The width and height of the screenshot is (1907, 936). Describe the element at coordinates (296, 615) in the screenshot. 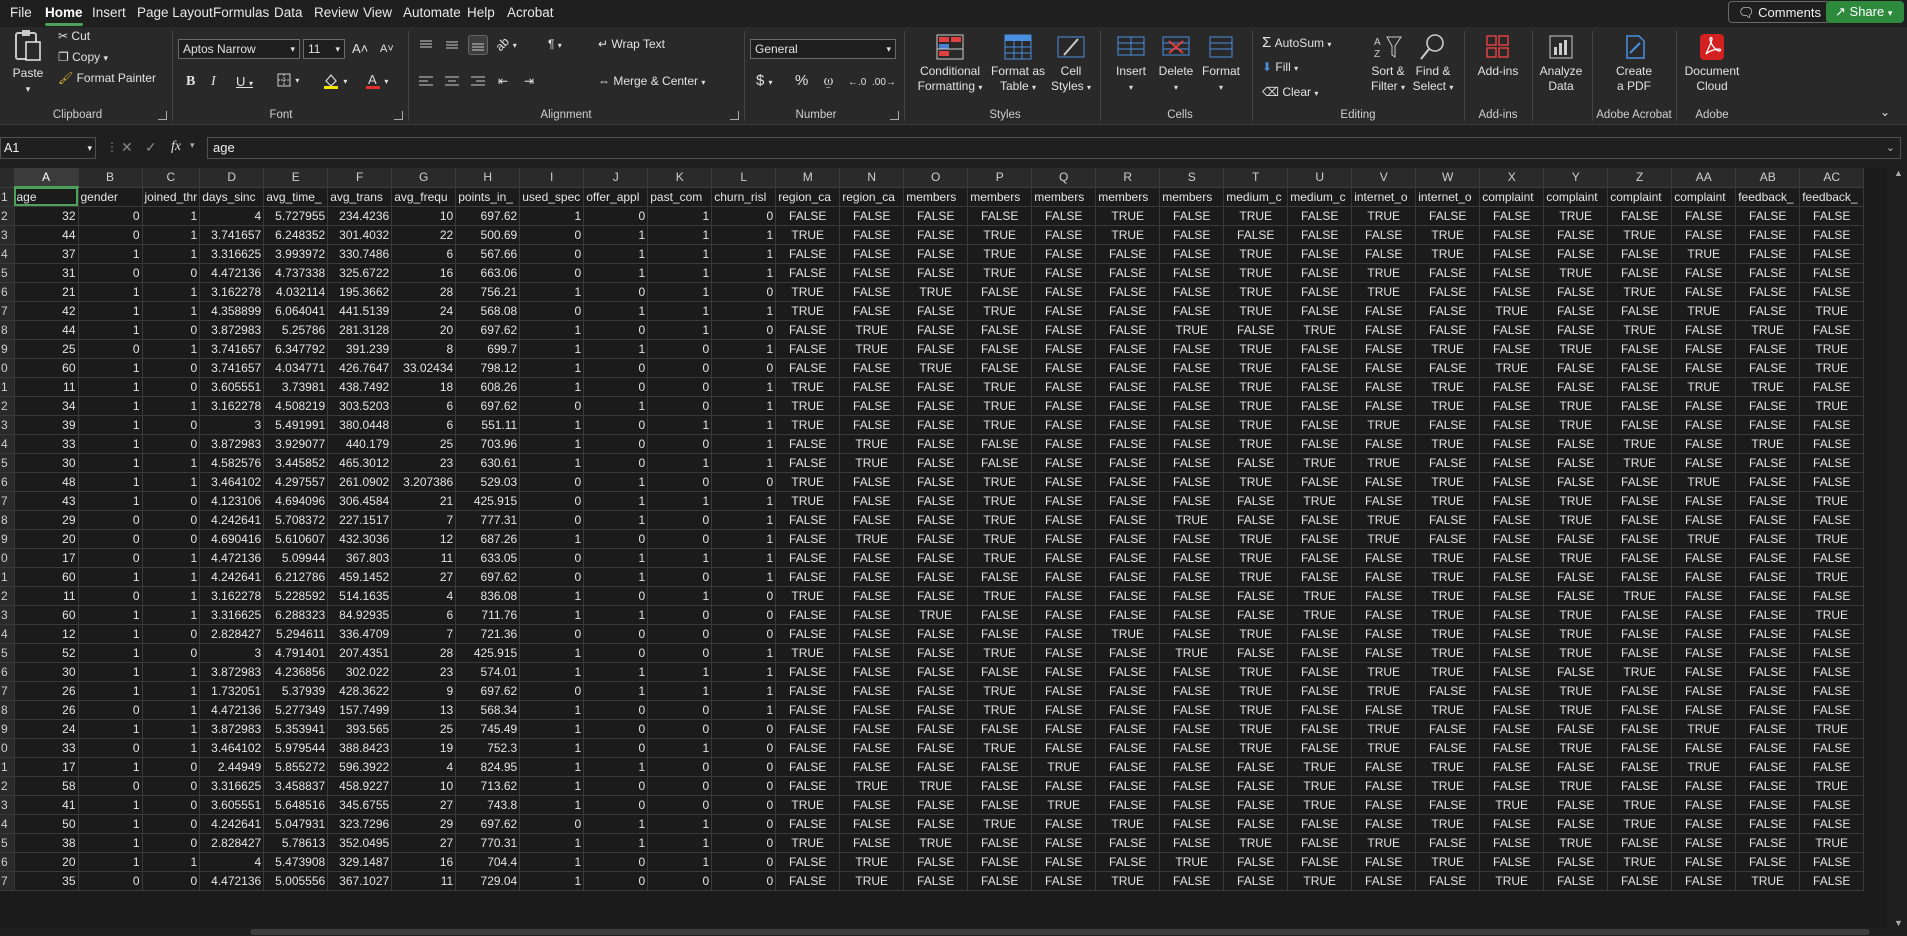

I see `cell: 6.288323` at that location.